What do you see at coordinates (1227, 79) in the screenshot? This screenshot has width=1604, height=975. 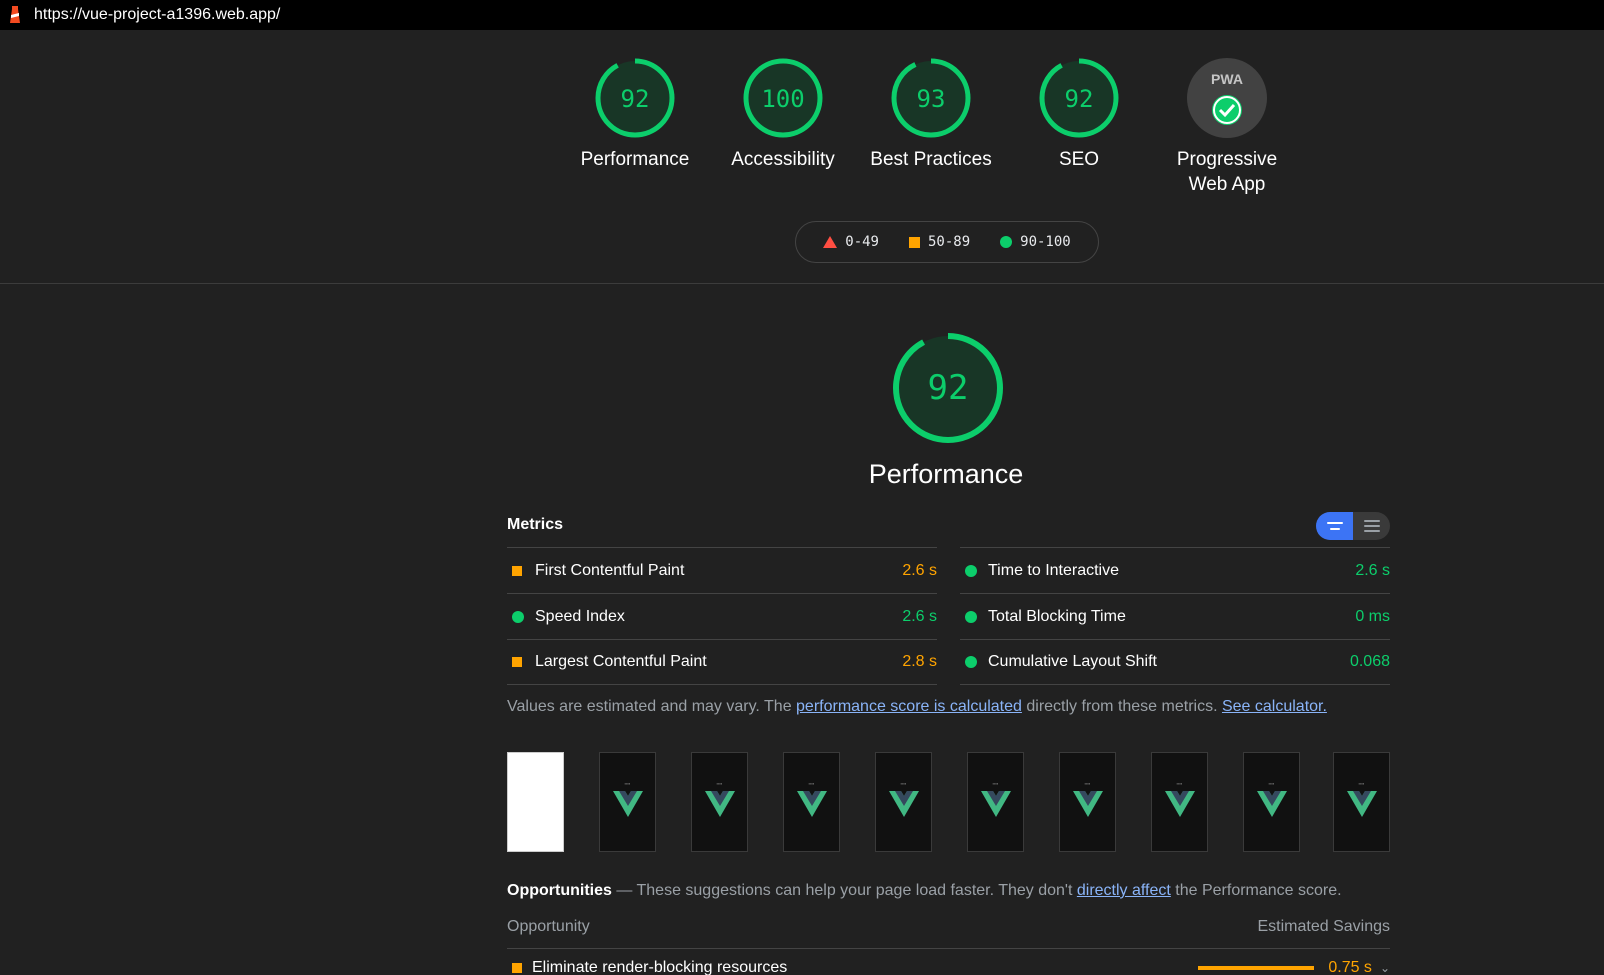 I see `pwa-badge: PWA` at bounding box center [1227, 79].